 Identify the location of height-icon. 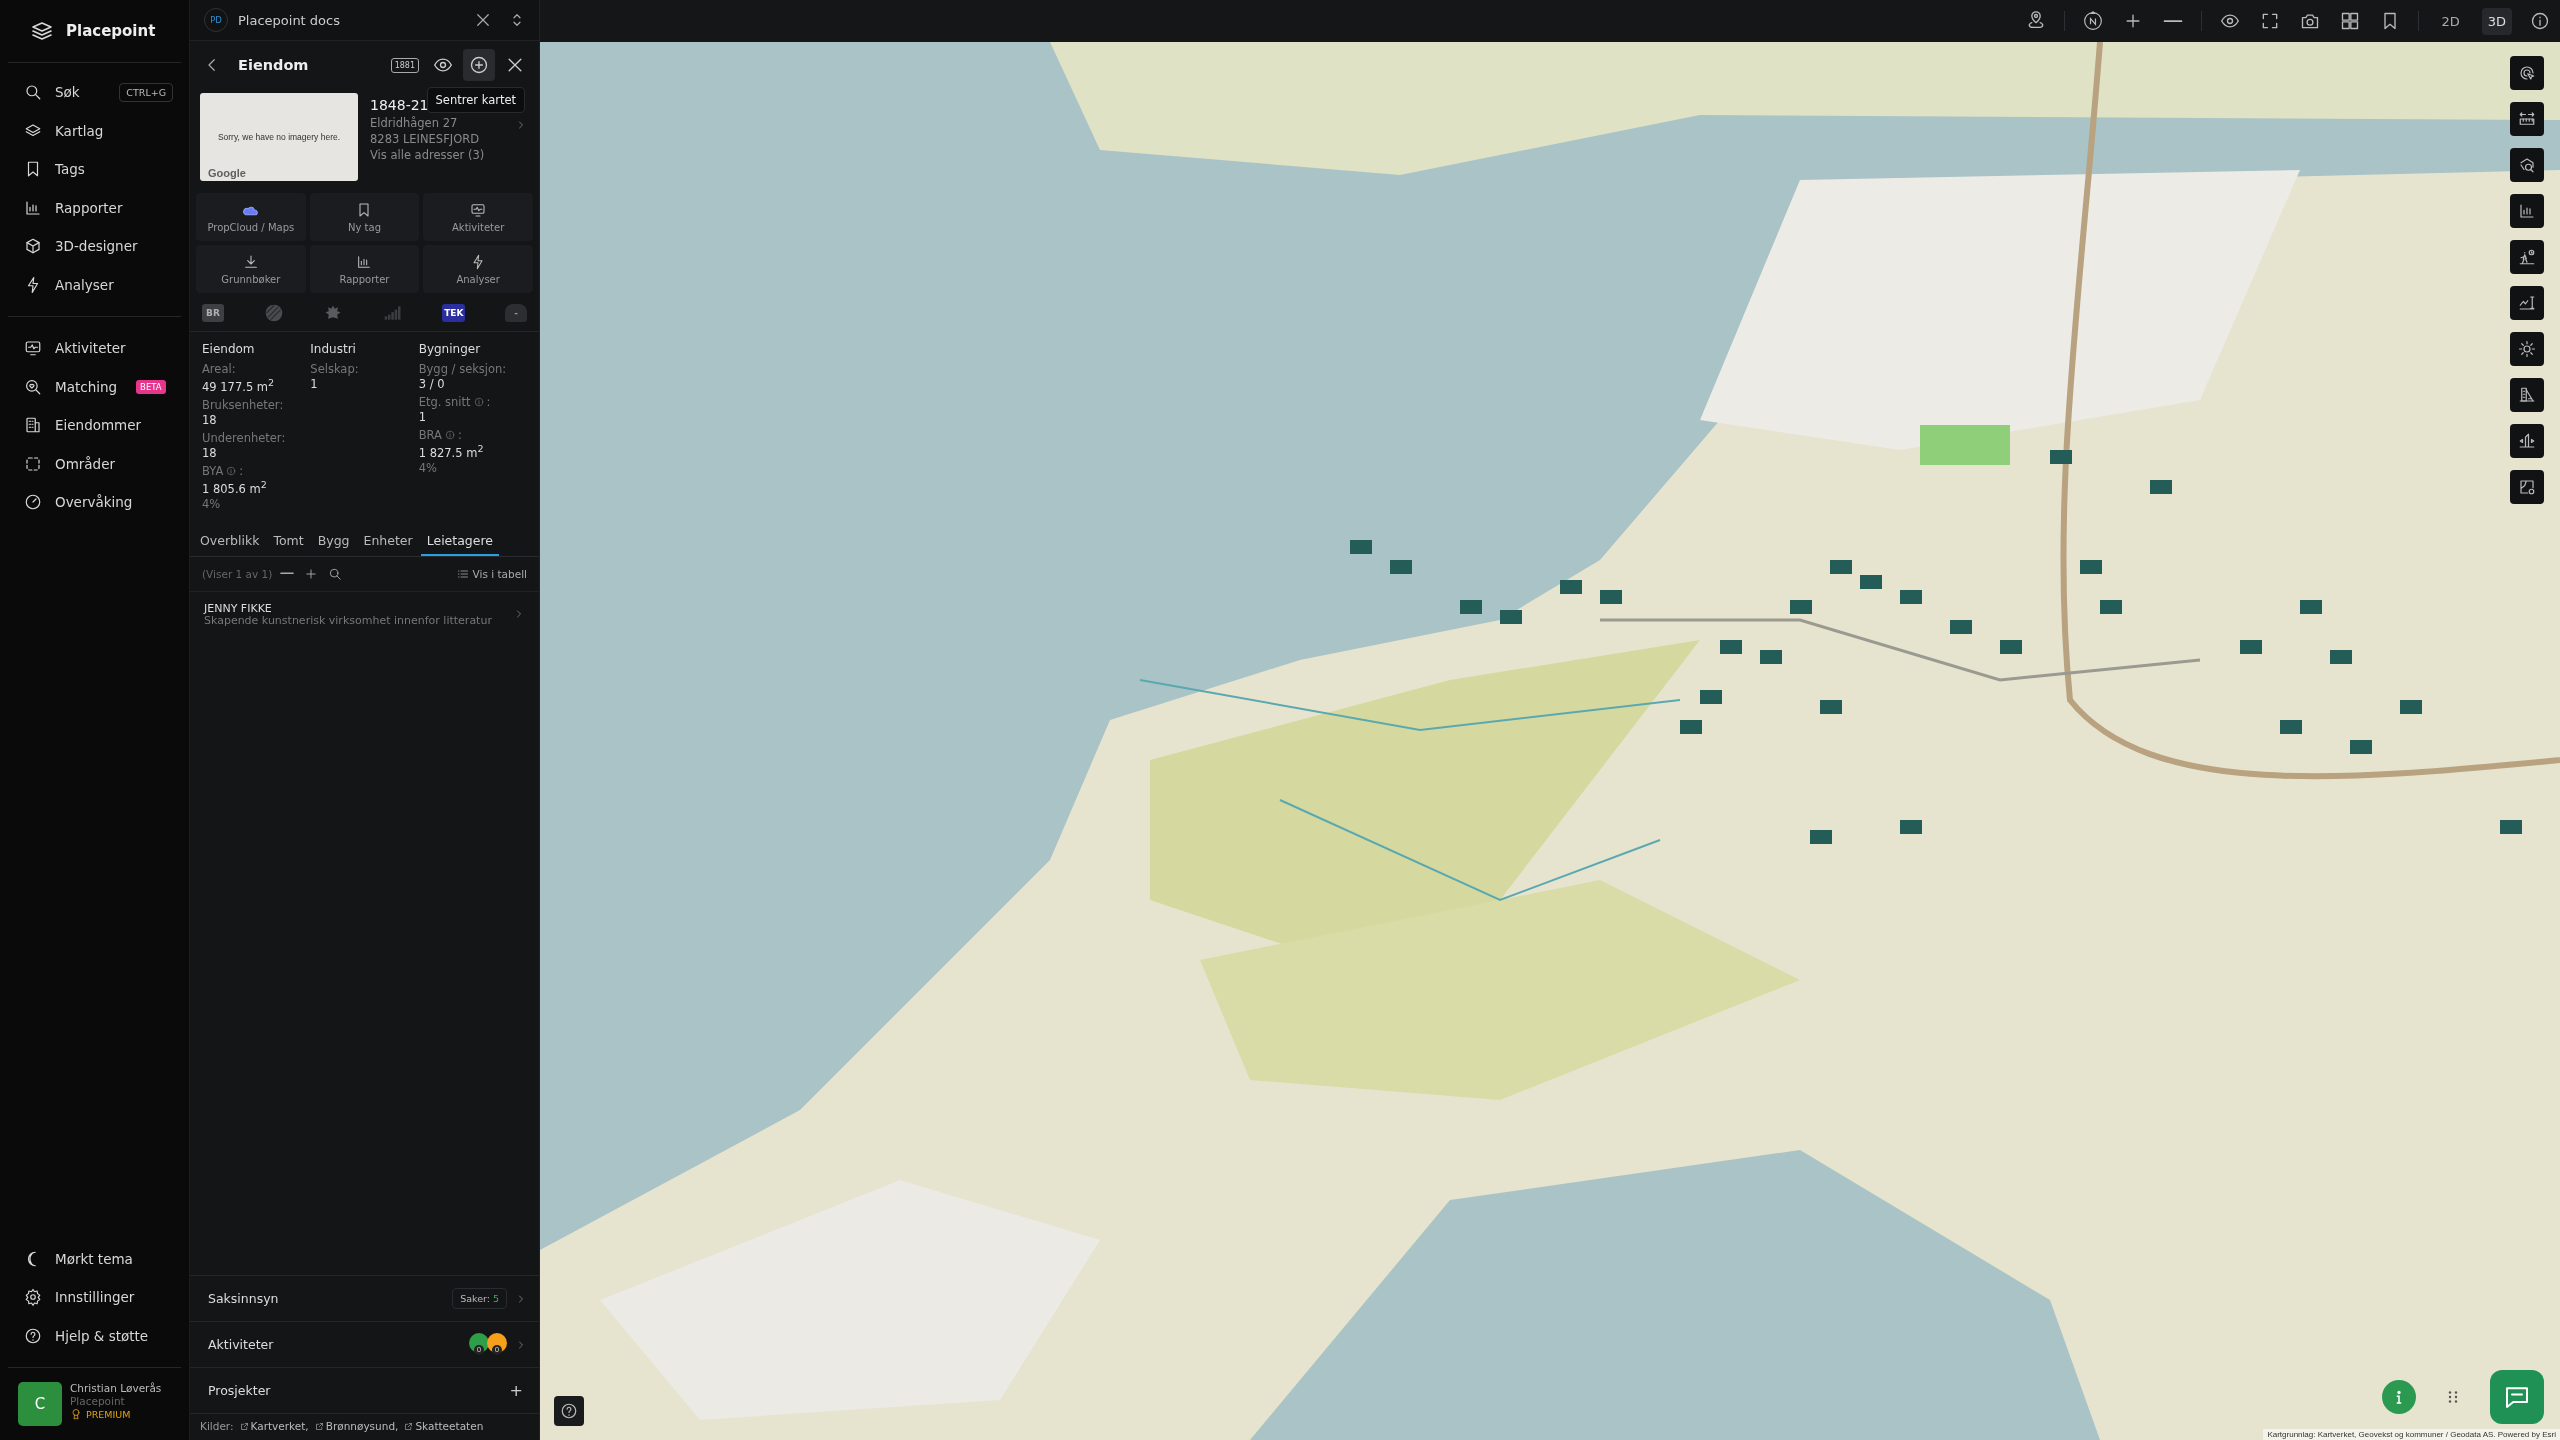
(2527, 303).